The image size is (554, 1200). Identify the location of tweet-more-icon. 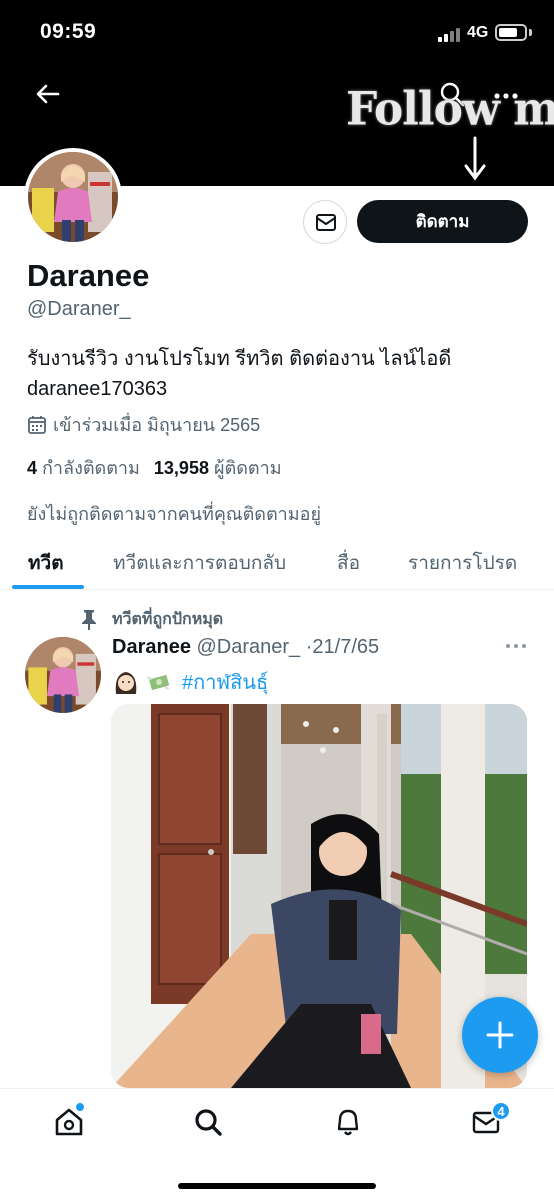
(516, 646).